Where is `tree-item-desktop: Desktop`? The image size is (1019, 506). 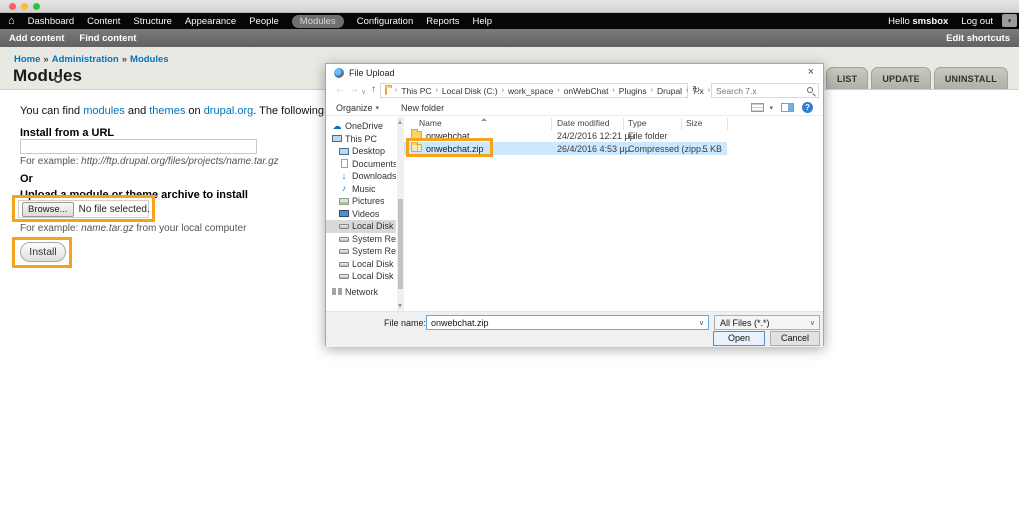
tree-item-desktop: Desktop is located at coordinates (361, 151).